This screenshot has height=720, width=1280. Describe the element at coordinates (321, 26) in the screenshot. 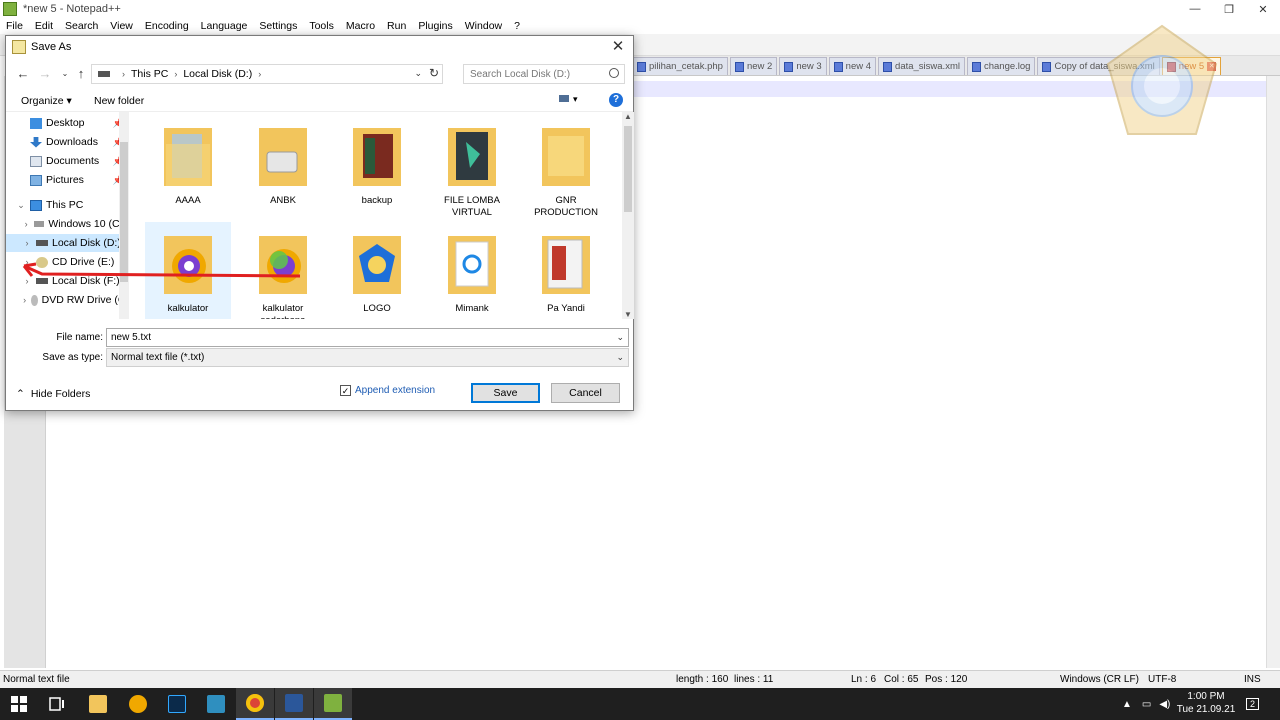

I see `menu-tools: Tools` at that location.